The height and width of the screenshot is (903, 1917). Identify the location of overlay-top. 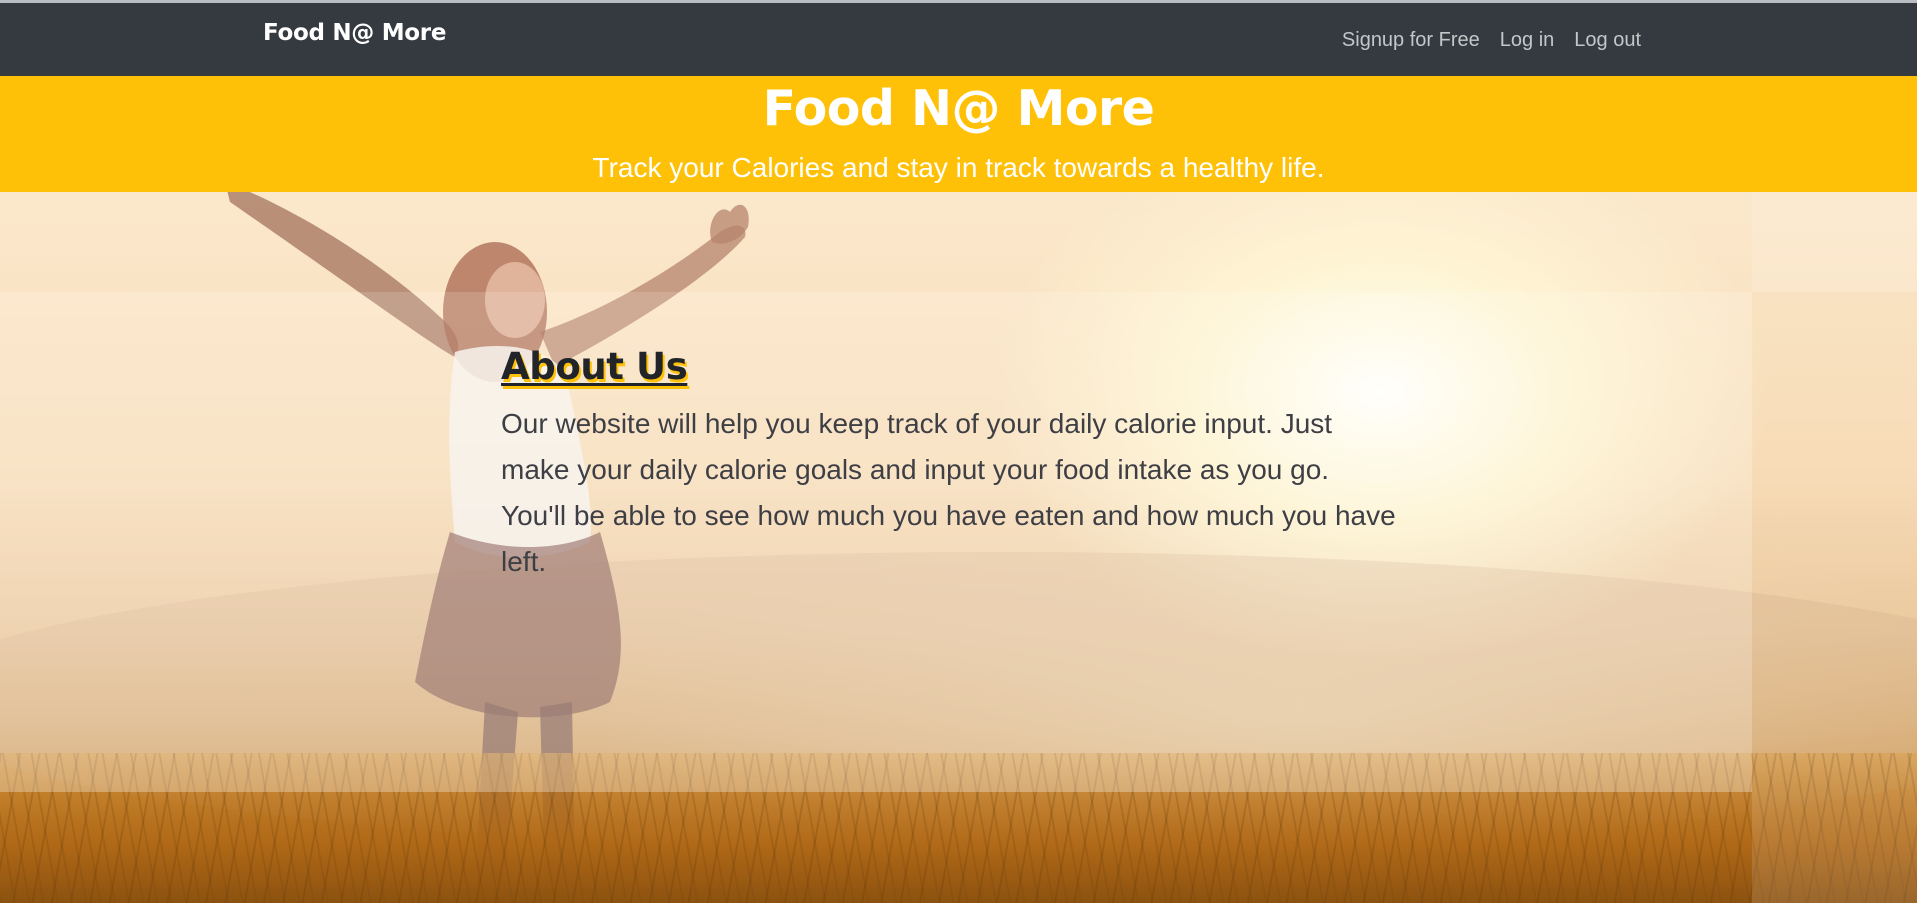
(958, 242).